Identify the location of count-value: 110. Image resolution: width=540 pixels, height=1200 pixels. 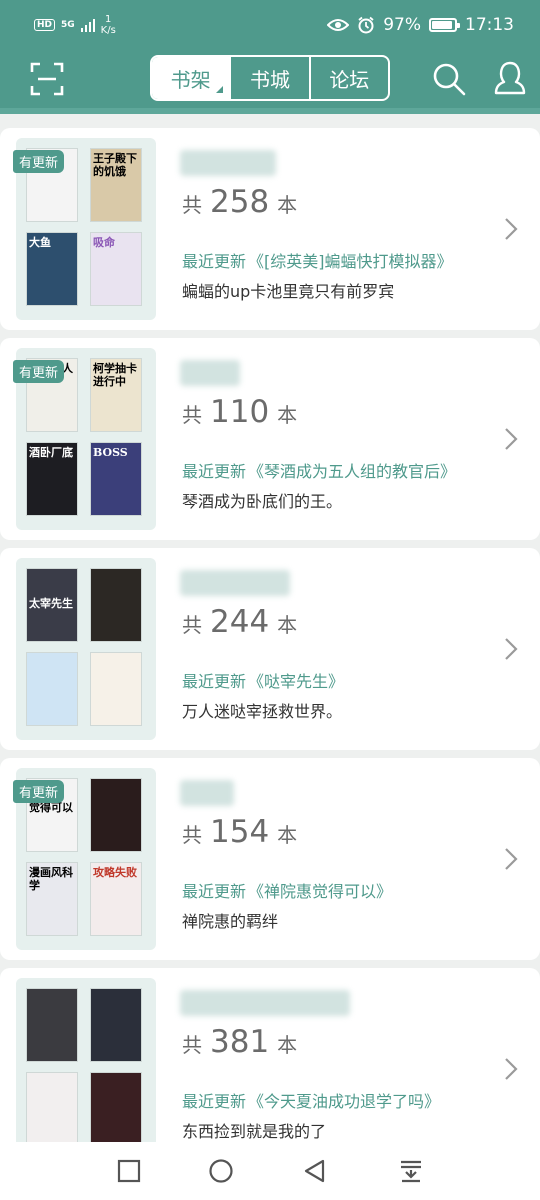
(240, 412).